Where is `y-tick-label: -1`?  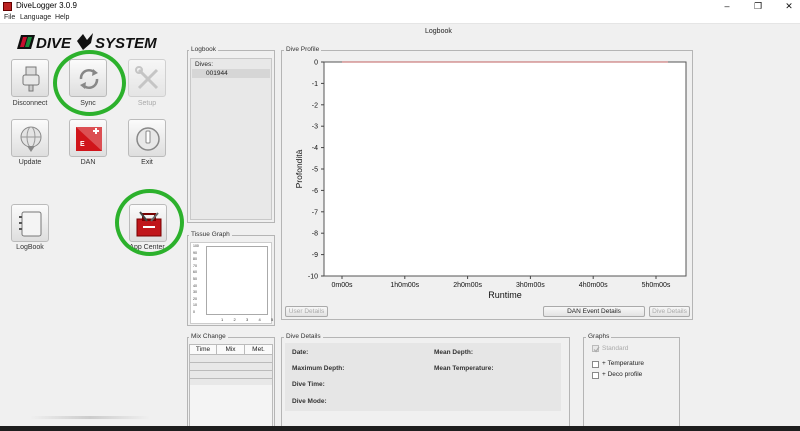
y-tick-label: -1 is located at coordinates (315, 84).